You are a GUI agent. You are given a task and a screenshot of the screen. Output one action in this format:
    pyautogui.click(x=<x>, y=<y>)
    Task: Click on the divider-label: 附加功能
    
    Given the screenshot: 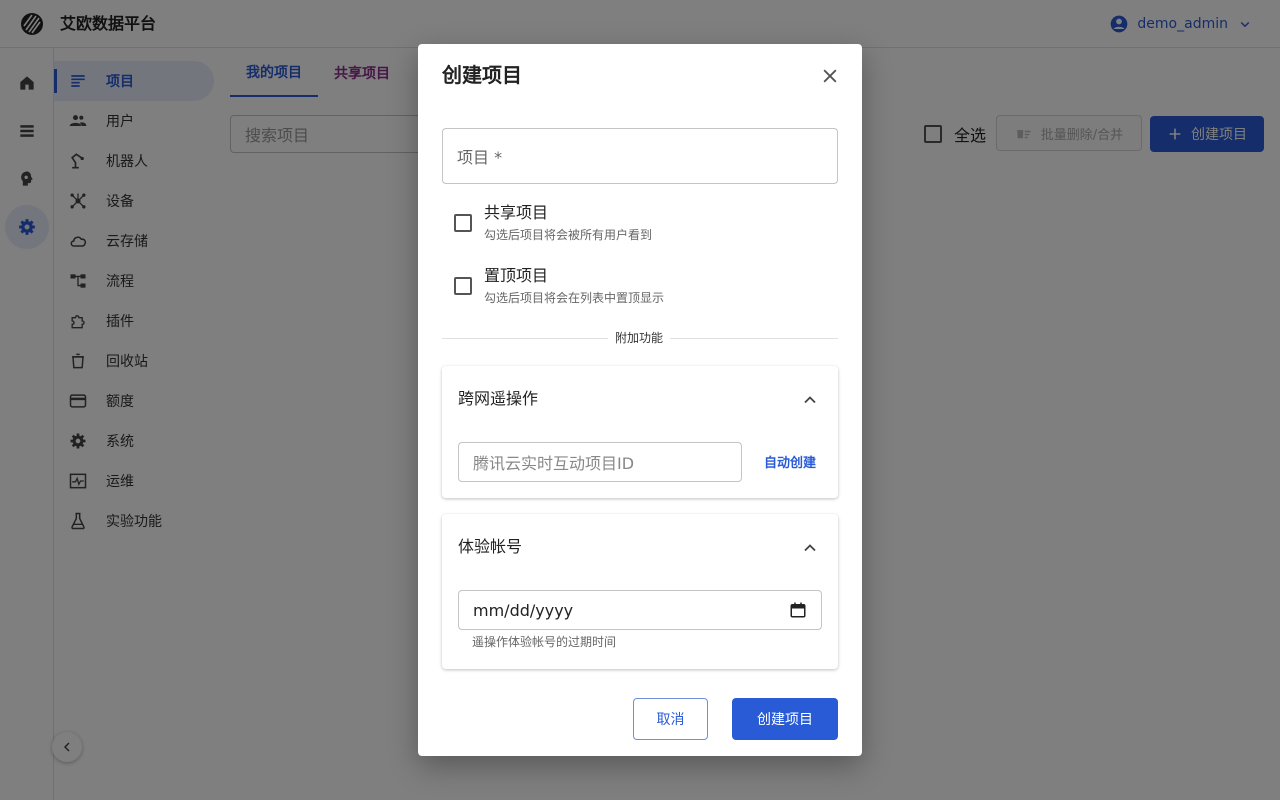 What is the action you would take?
    pyautogui.click(x=639, y=338)
    